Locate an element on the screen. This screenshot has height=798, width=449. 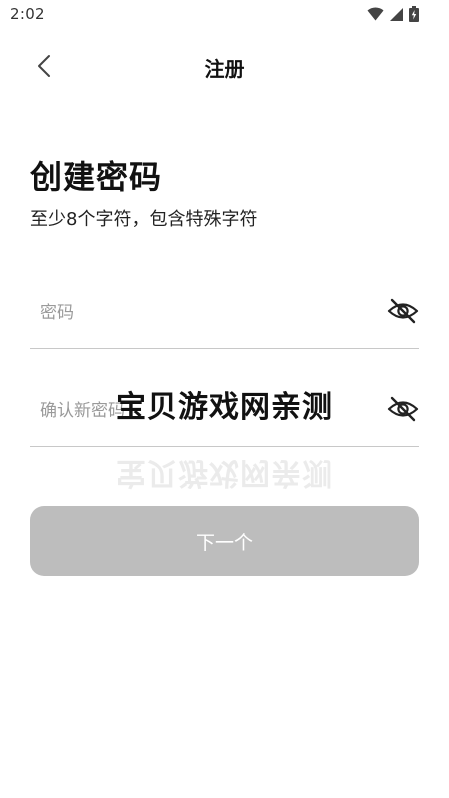
confirm-password-input is located at coordinates (205, 411).